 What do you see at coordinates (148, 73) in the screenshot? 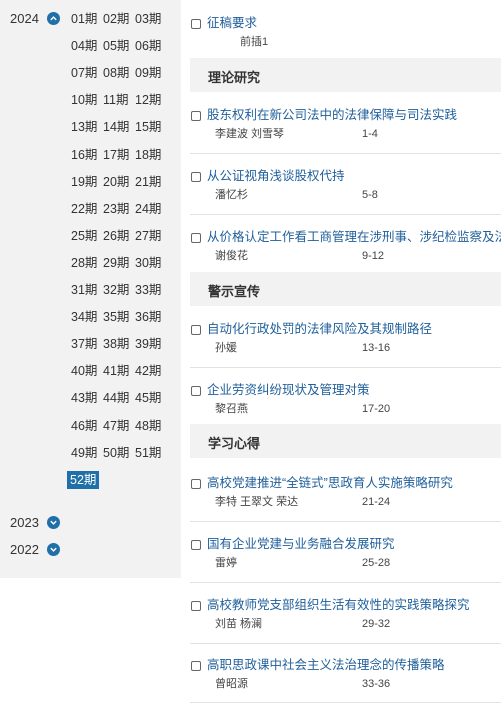
I see `issue-link: 09期` at bounding box center [148, 73].